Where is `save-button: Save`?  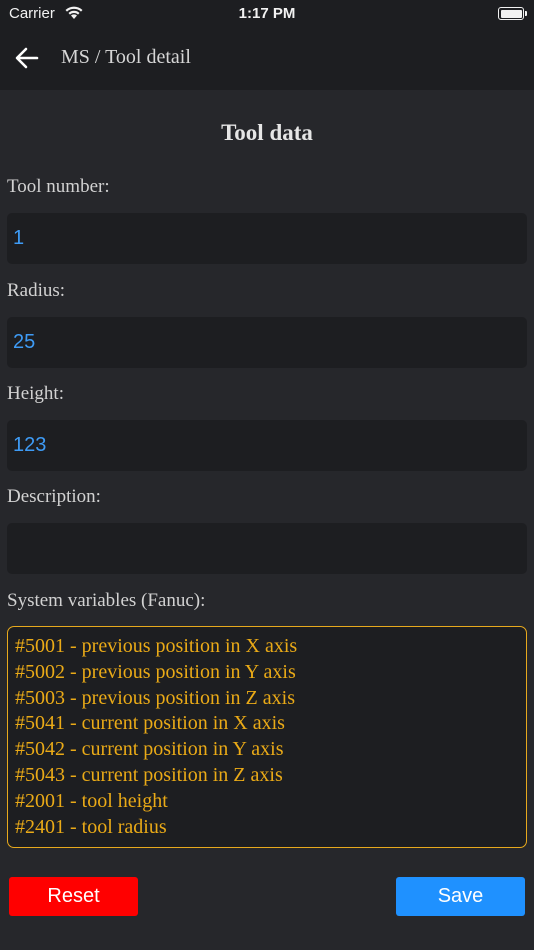
save-button: Save is located at coordinates (460, 896).